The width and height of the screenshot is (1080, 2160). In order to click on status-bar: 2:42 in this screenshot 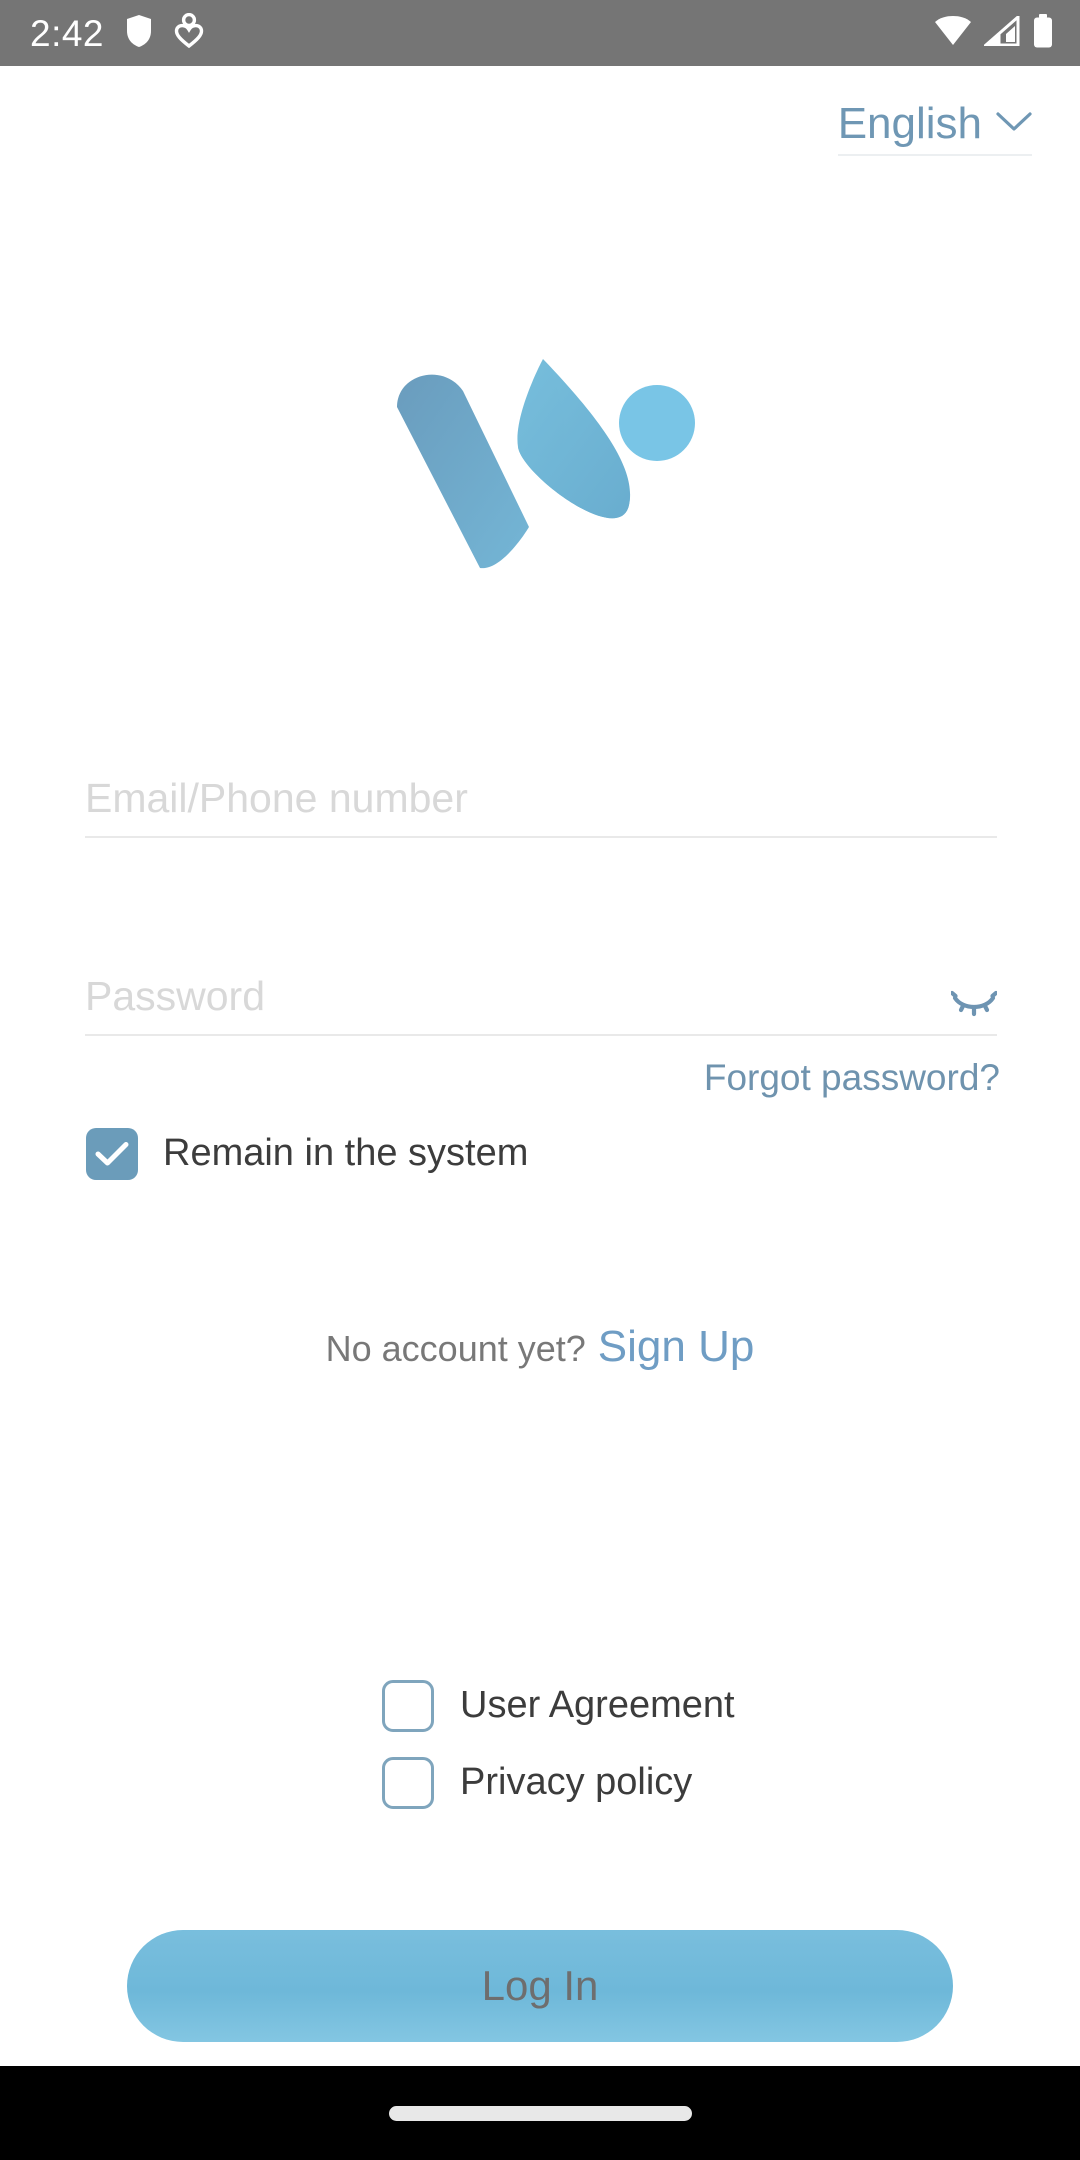, I will do `click(540, 33)`.